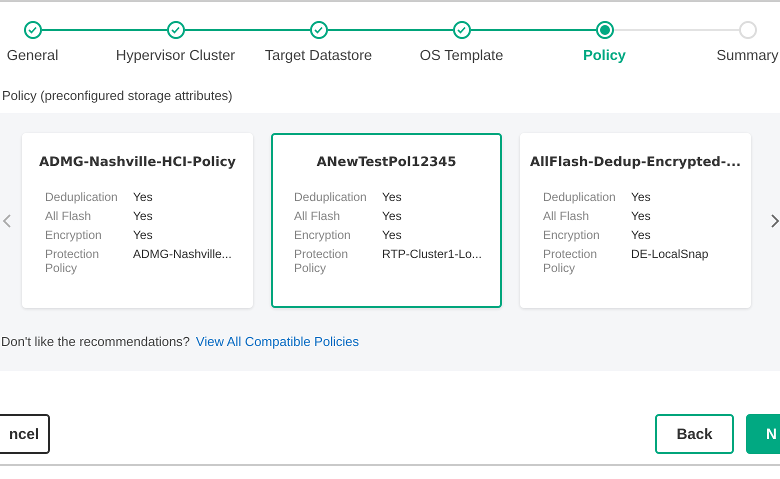  I want to click on step-label: Hypervisor Cluster, so click(176, 56).